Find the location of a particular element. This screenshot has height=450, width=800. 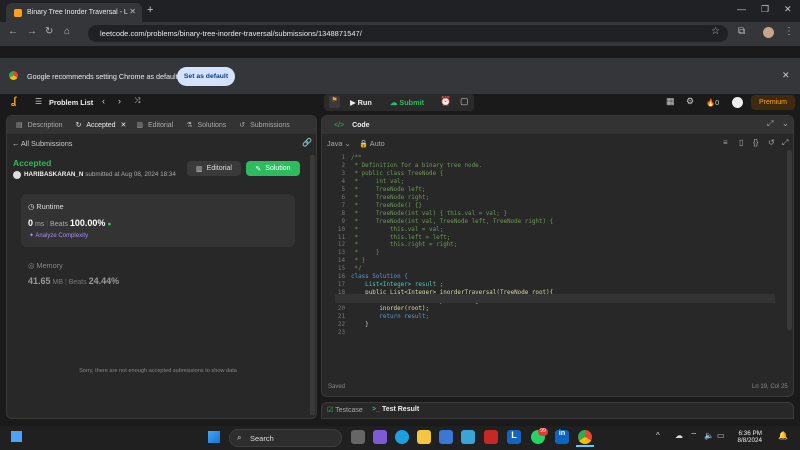

volume-icon: 🔈 is located at coordinates (709, 435).